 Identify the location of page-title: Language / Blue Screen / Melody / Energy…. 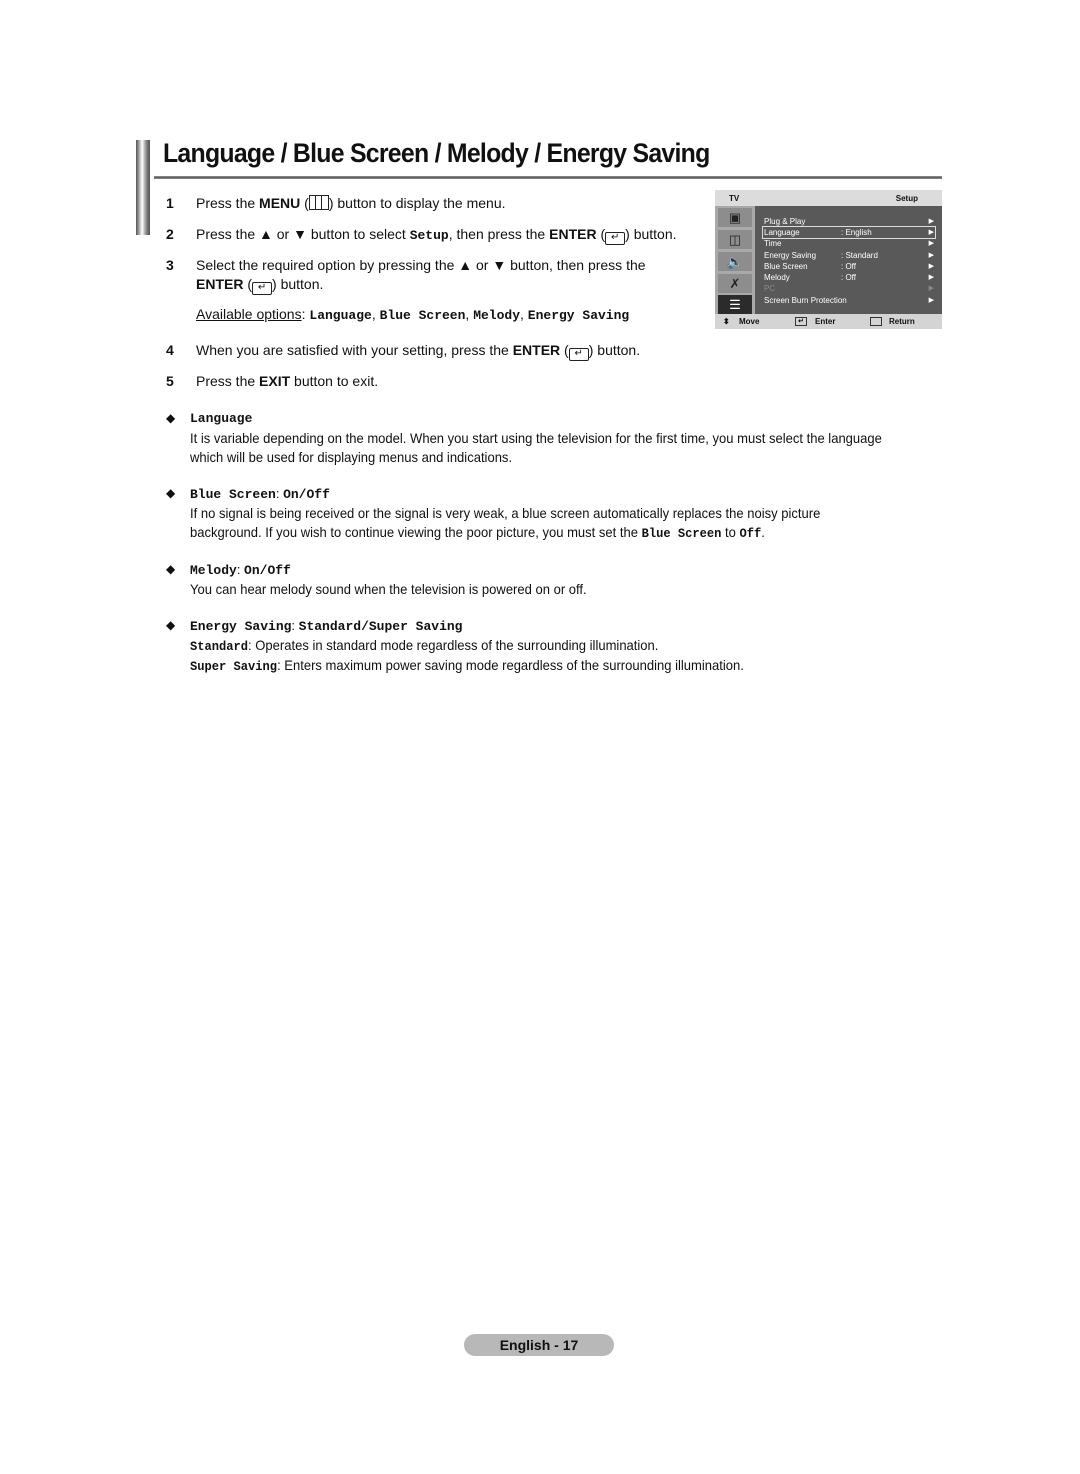
(436, 153).